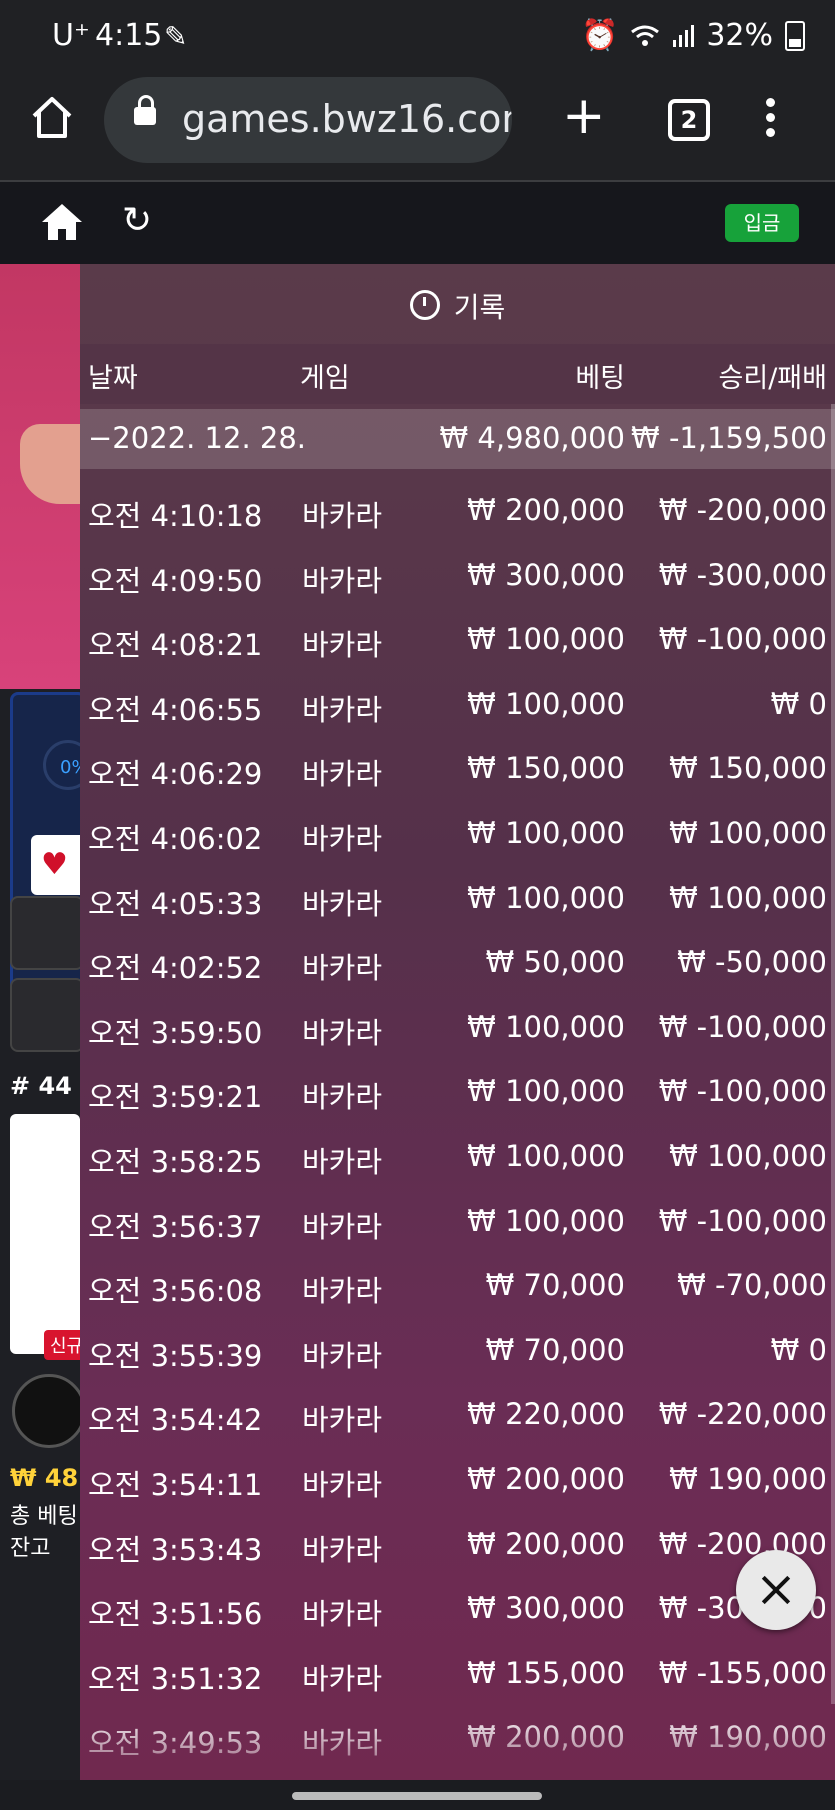  What do you see at coordinates (742, 1672) in the screenshot?
I see `row-winloss: ₩ -155,000` at bounding box center [742, 1672].